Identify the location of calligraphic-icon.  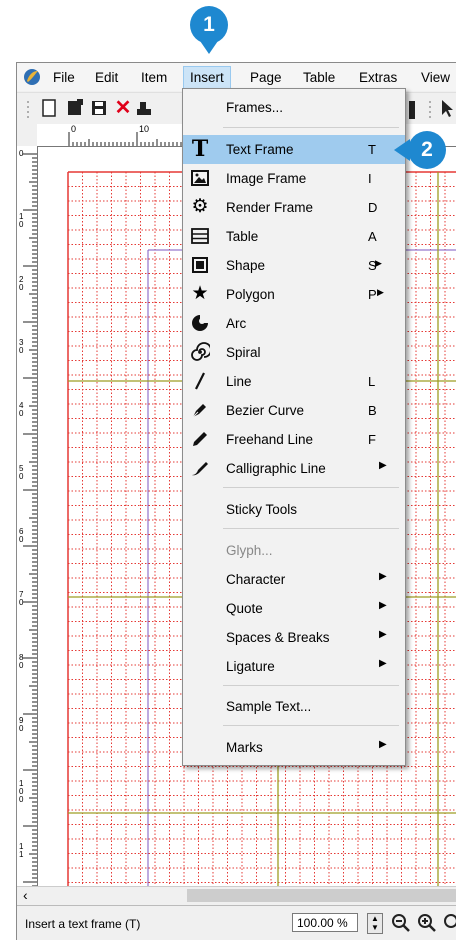
(200, 469).